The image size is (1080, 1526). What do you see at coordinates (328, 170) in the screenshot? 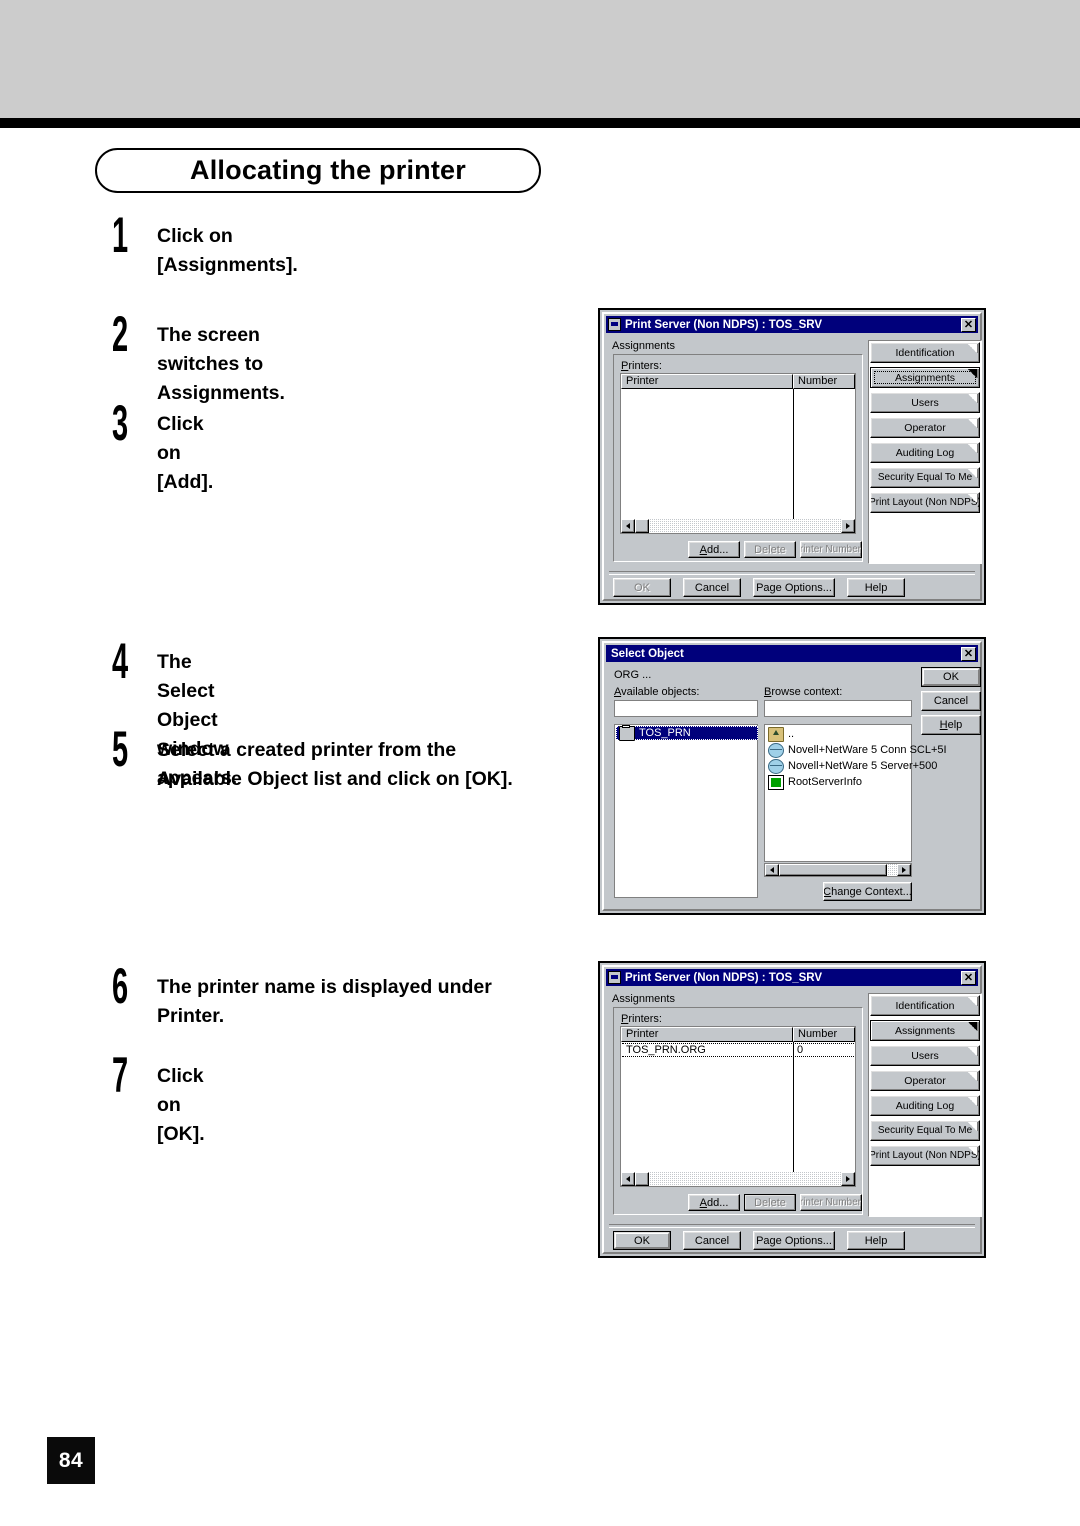
I see `page-title-text: Allocating the printer` at bounding box center [328, 170].